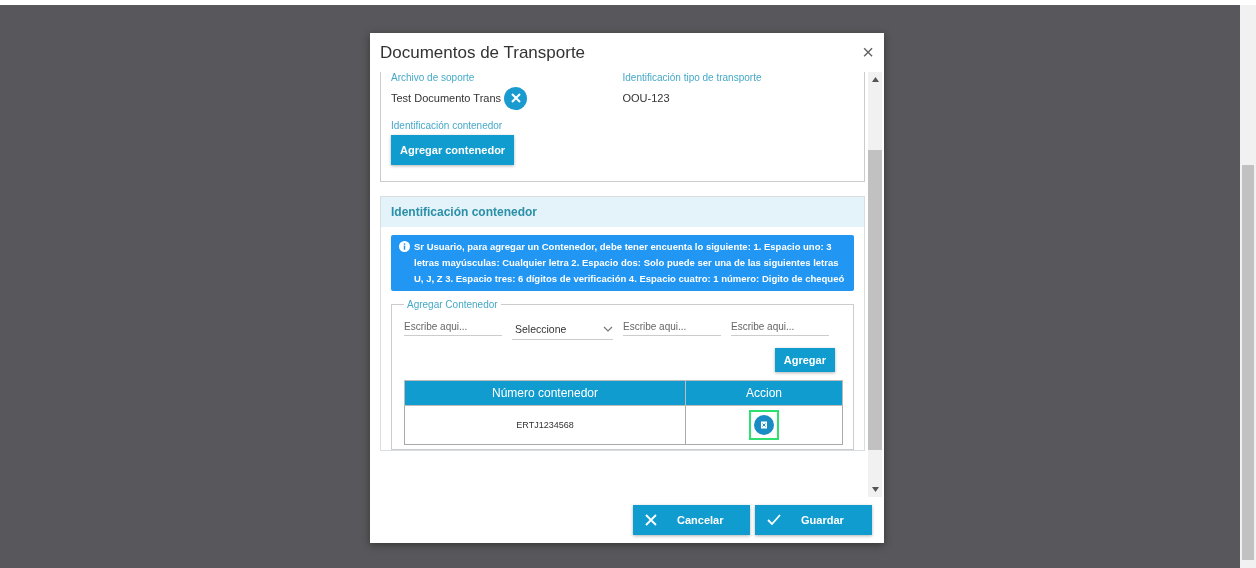 This screenshot has height=568, width=1256. Describe the element at coordinates (868, 52) in the screenshot. I see `close-button: ×` at that location.